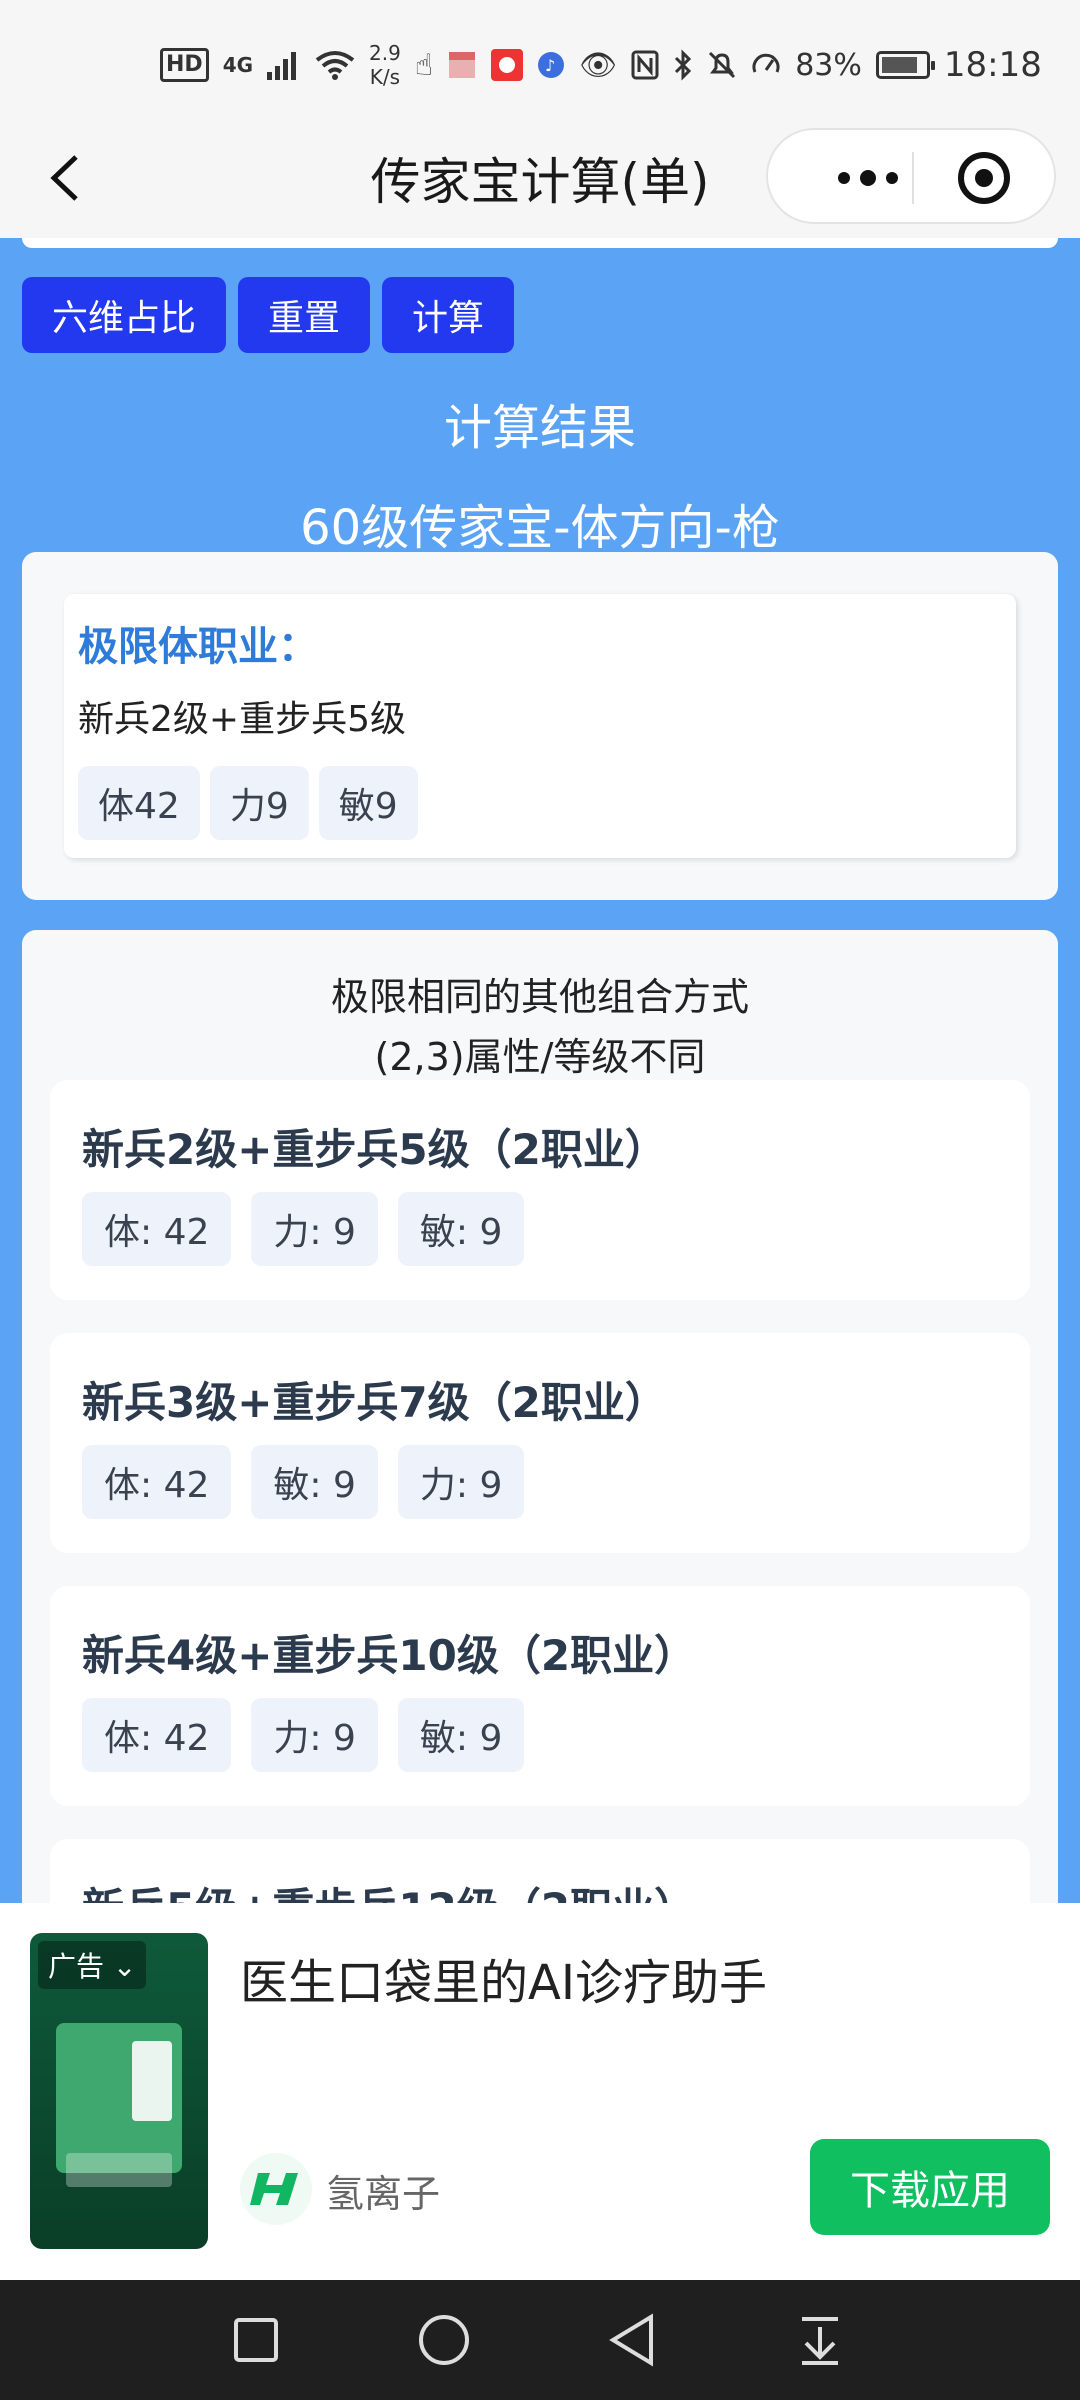  Describe the element at coordinates (540, 1443) in the screenshot. I see `combo-card: 新兵3级+重步兵7级（2职业） 体: 42 敏: 9 力: 9` at that location.